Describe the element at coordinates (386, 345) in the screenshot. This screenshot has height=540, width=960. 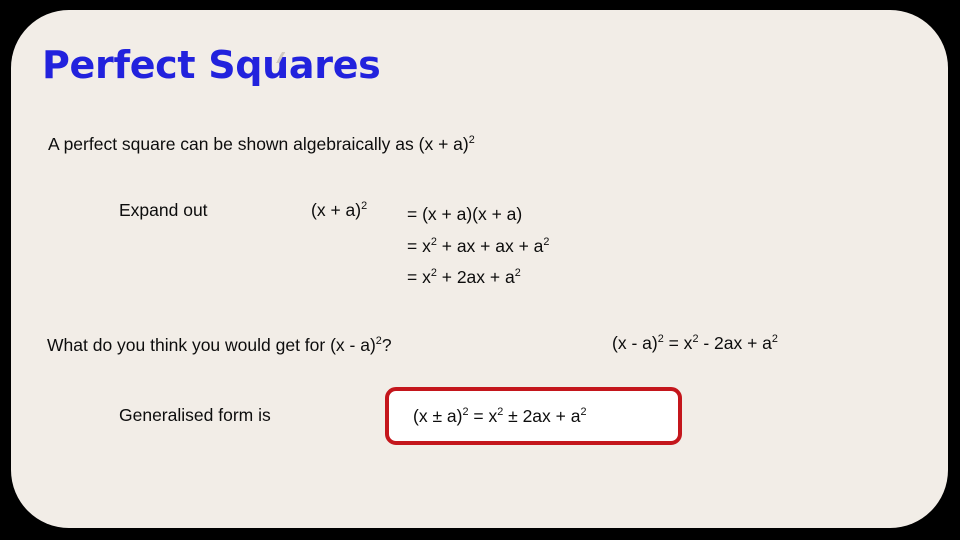
I see `question-sentence-suffix: ?` at that location.